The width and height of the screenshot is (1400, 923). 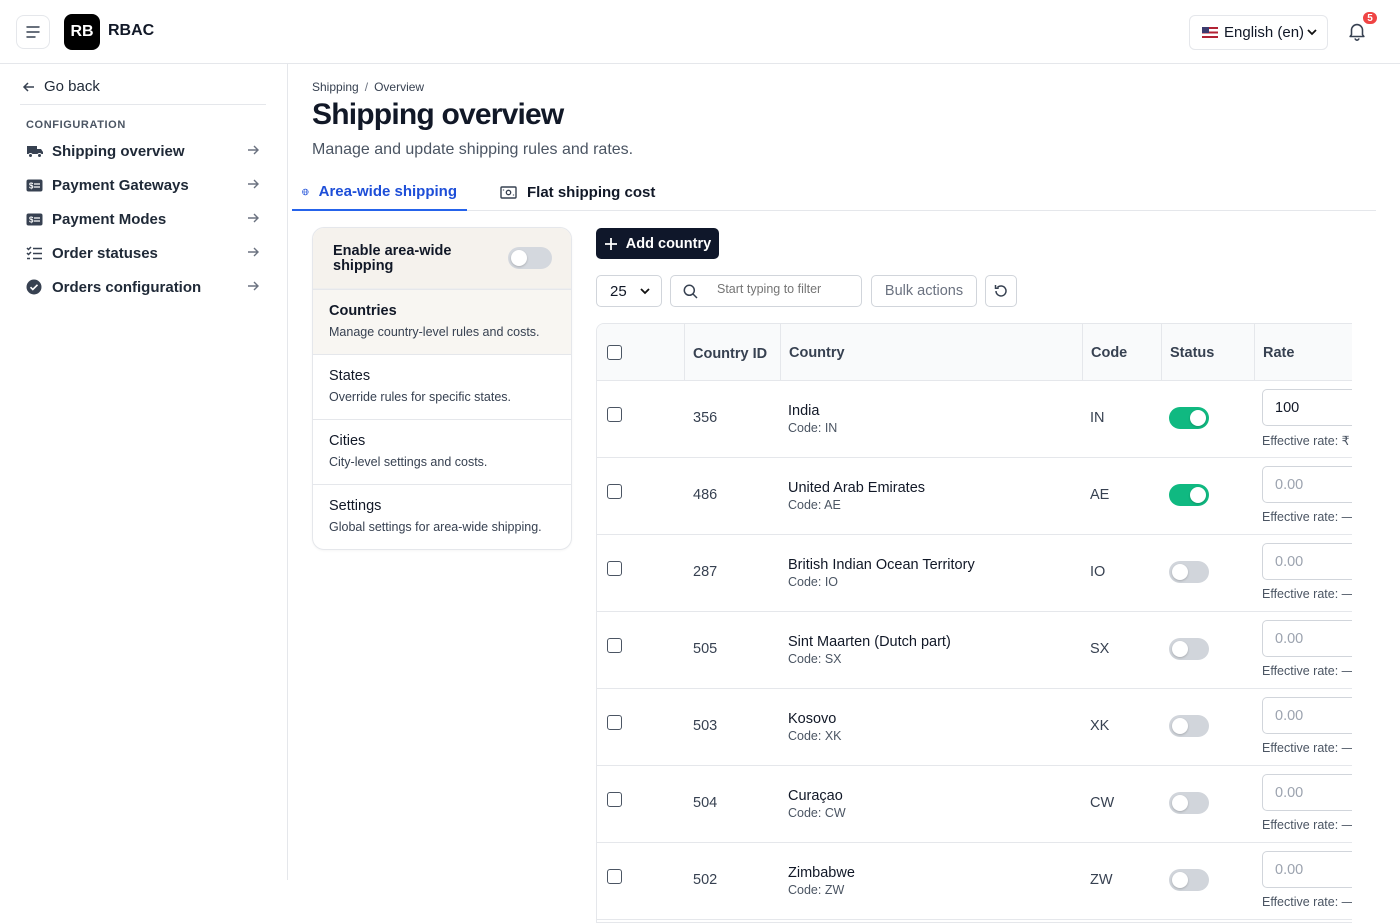 I want to click on menu-button, so click(x=33, y=32).